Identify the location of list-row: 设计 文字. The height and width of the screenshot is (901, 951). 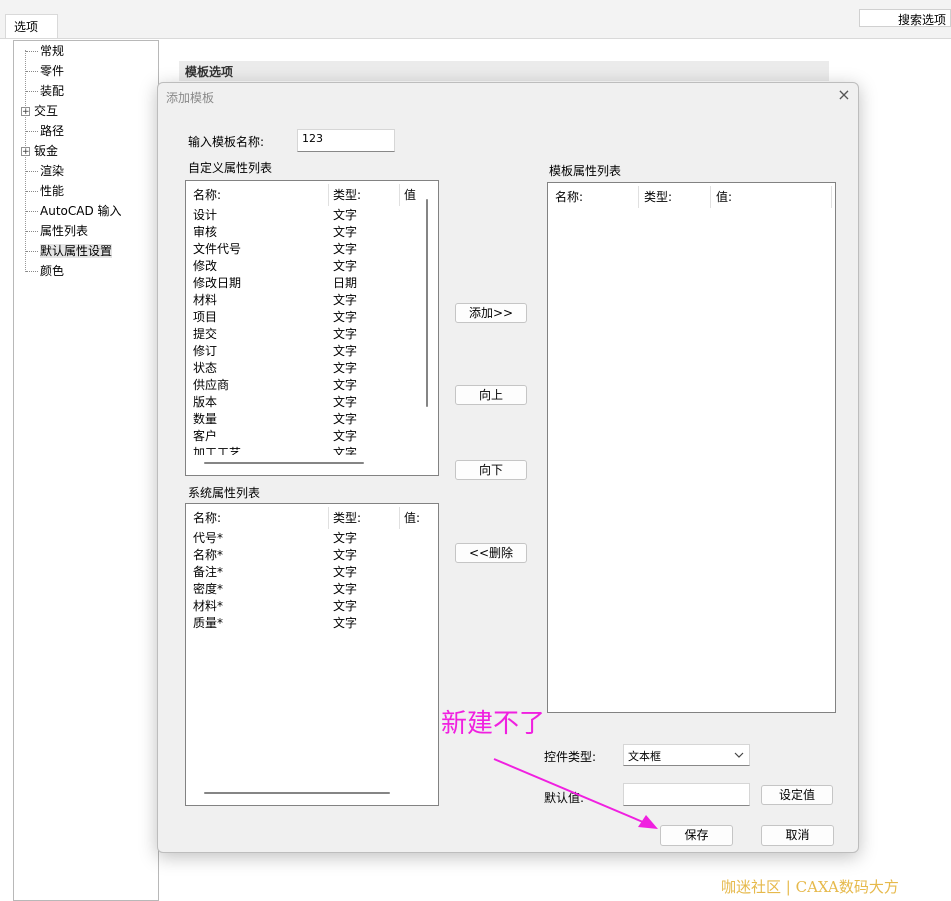
(315, 215).